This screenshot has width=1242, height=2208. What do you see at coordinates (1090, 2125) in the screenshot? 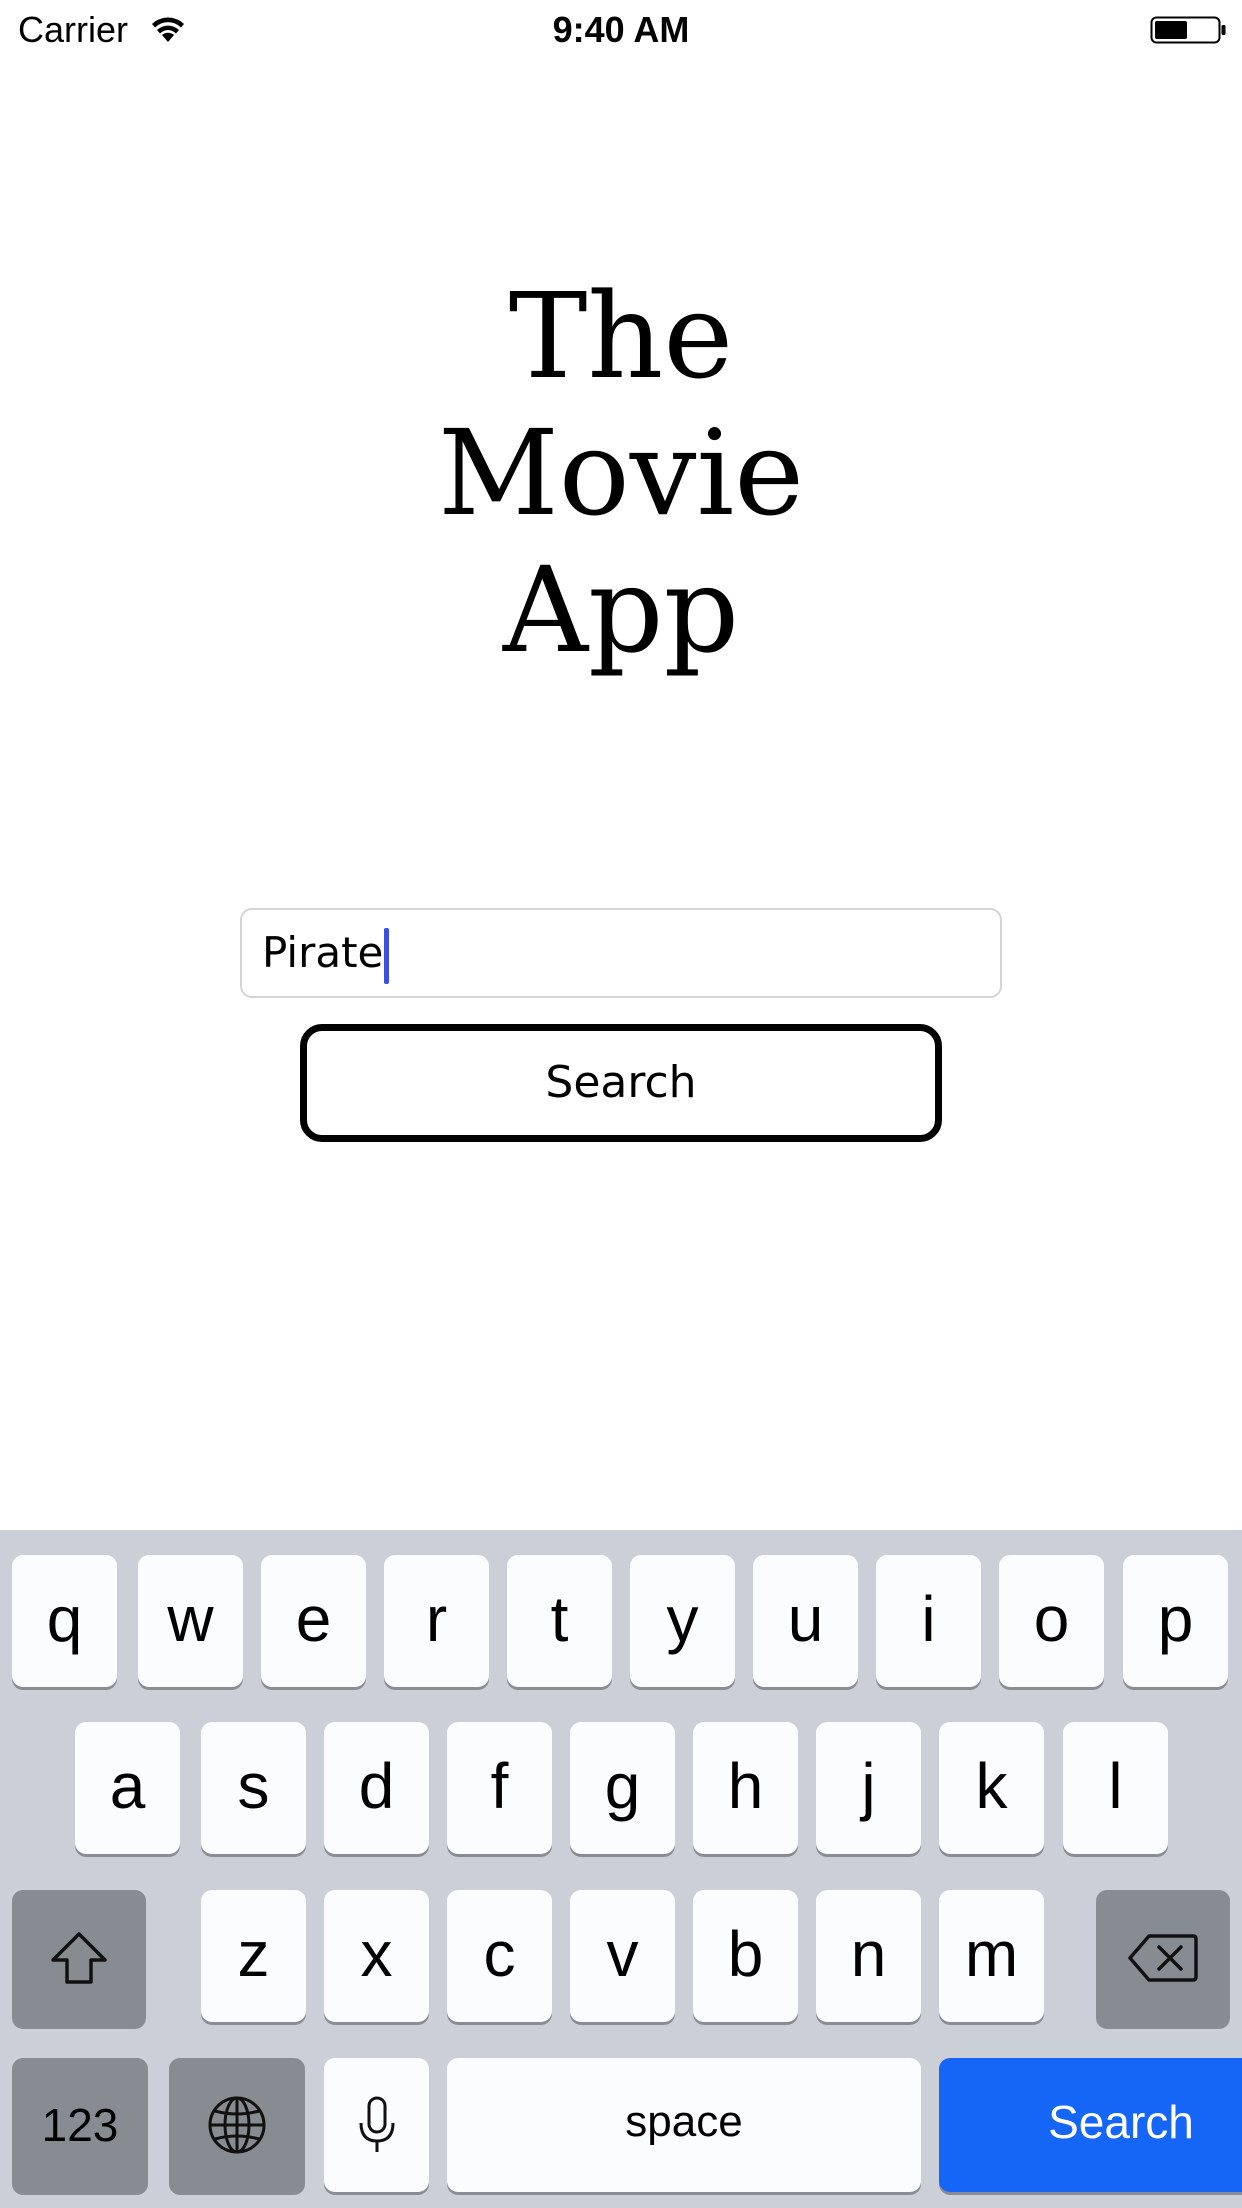
I see `keyboard-search-key: Search` at bounding box center [1090, 2125].